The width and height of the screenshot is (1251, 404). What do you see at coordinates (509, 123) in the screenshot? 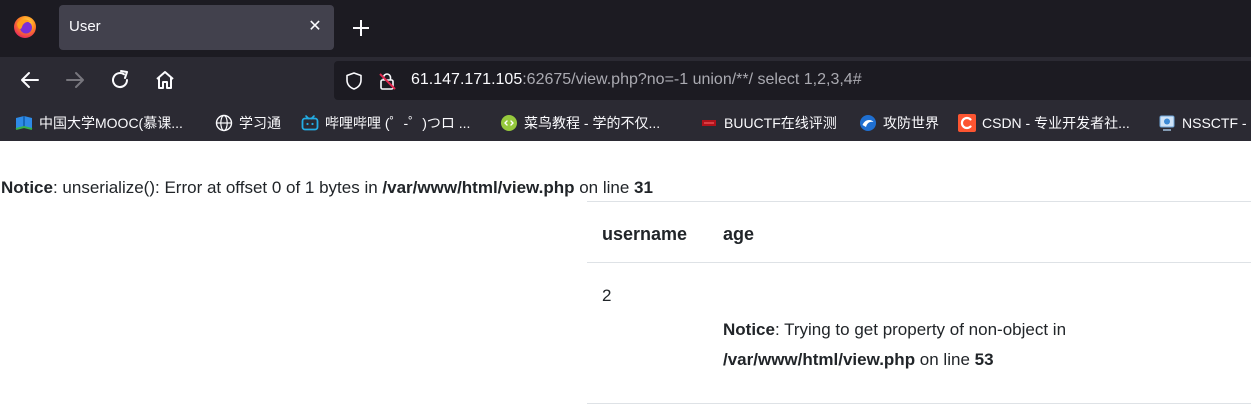
I see `runoob-icon` at bounding box center [509, 123].